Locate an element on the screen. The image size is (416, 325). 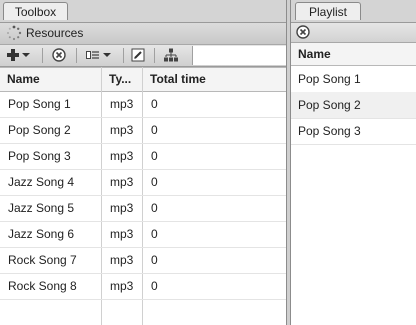
view-mode-button is located at coordinates (98, 55).